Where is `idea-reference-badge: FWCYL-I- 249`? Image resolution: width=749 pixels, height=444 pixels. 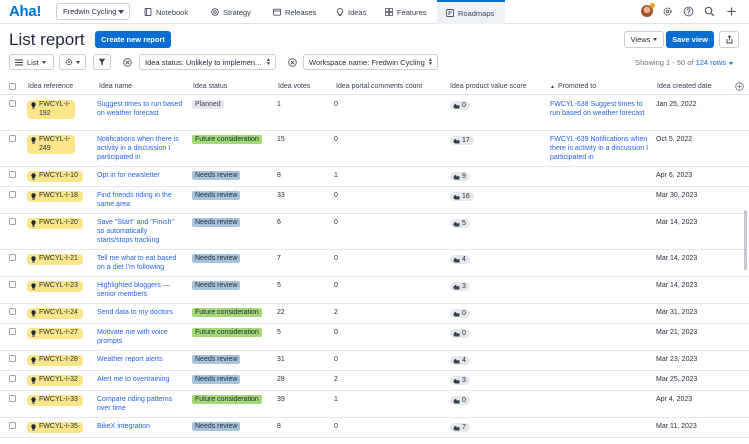
idea-reference-badge: FWCYL-I- 249 is located at coordinates (51, 144).